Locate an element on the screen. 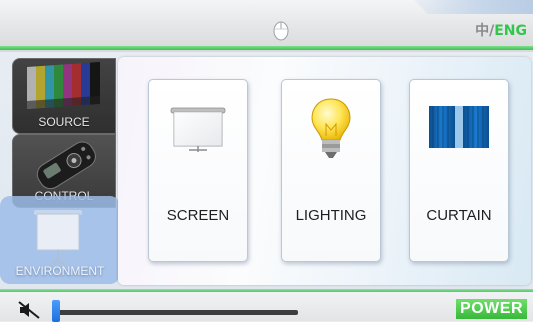  sidebar-item-source: SOURCE is located at coordinates (64, 96).